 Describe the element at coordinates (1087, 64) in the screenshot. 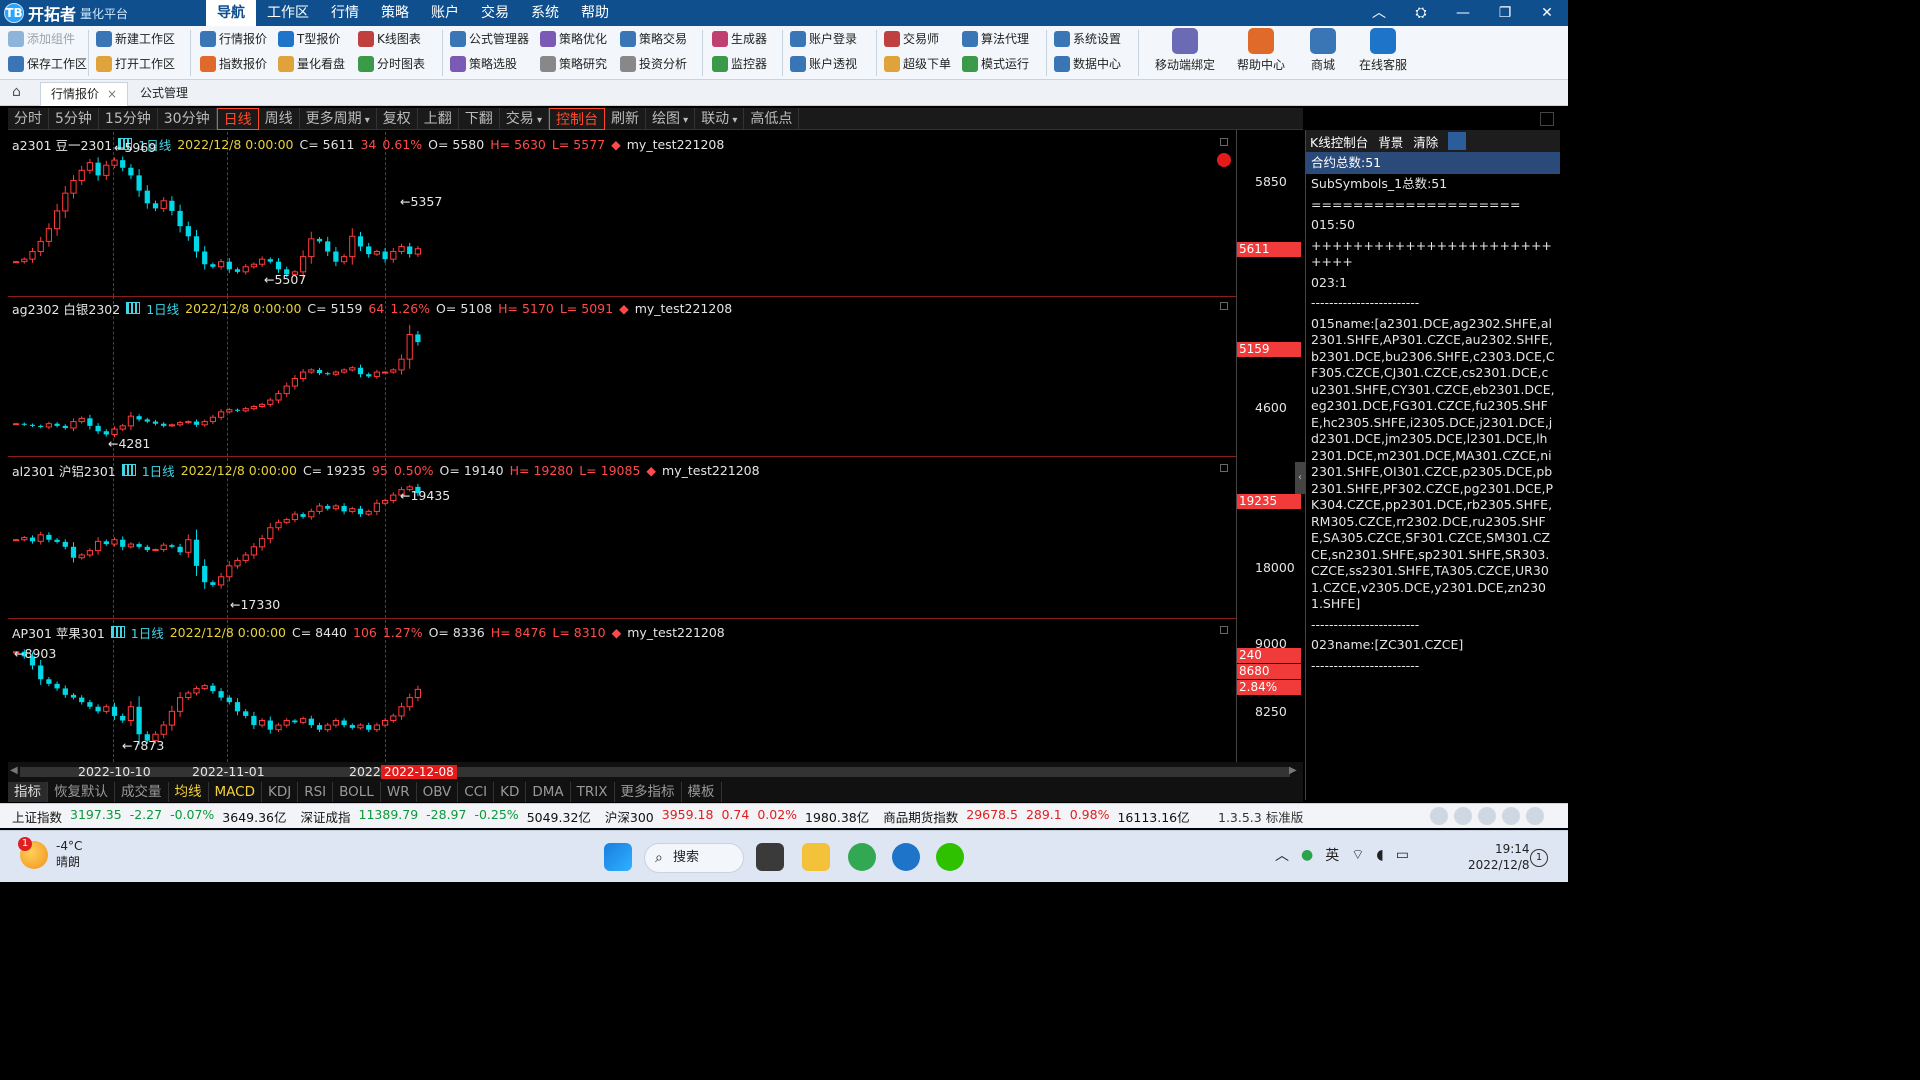

I see `ribbon-button: 数据中心` at that location.